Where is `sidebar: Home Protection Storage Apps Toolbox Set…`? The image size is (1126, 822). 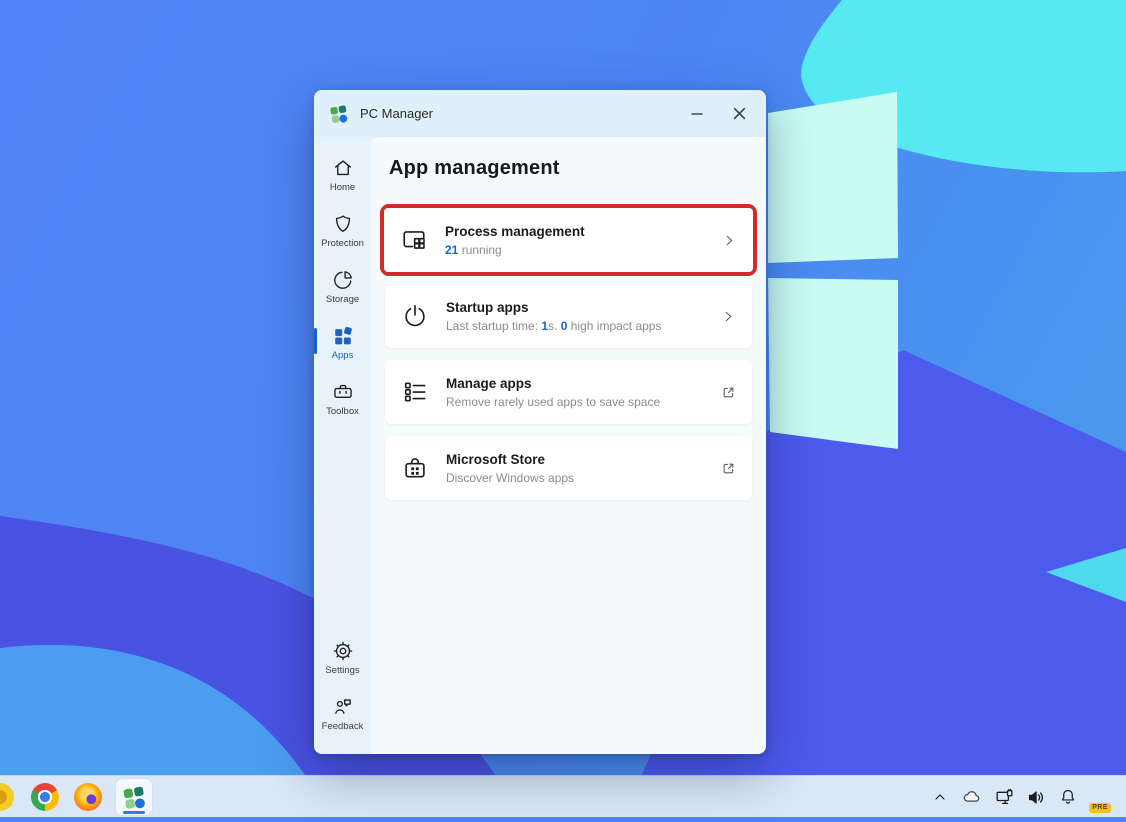 sidebar: Home Protection Storage Apps Toolbox Set… is located at coordinates (342, 445).